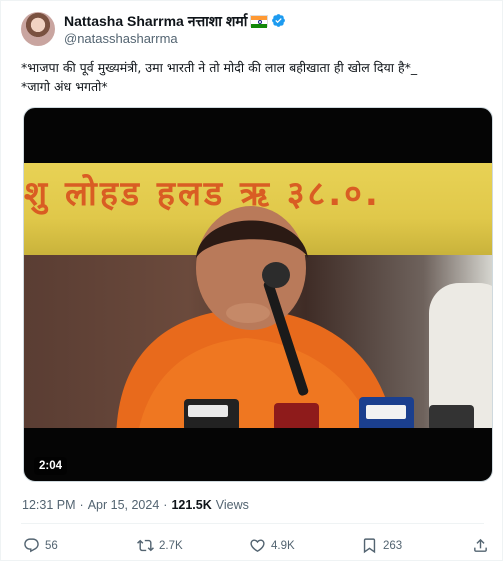 The height and width of the screenshot is (561, 503). What do you see at coordinates (49, 505) in the screenshot?
I see `tweet-time: 12:31 PM` at bounding box center [49, 505].